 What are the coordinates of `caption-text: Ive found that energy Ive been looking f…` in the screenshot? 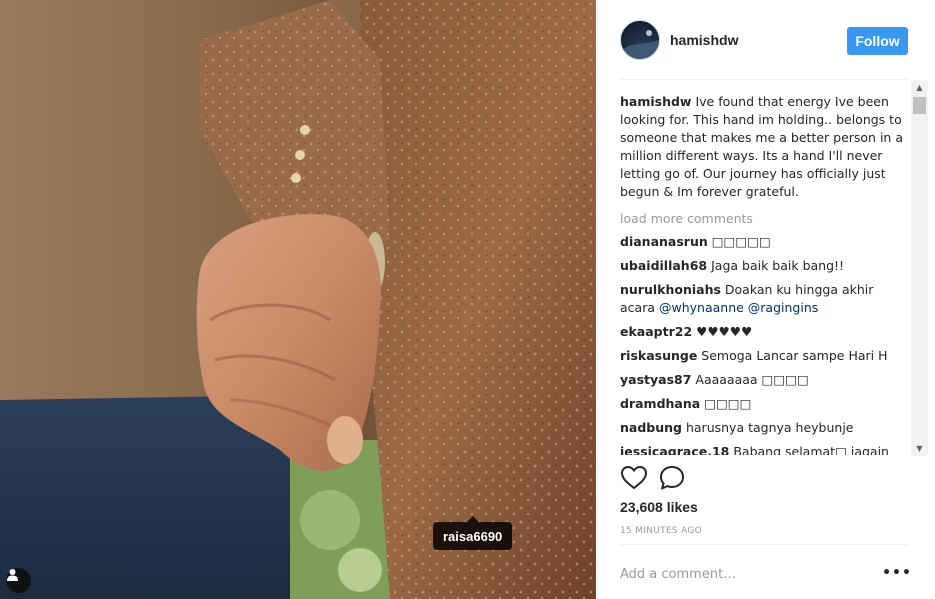 It's located at (761, 146).